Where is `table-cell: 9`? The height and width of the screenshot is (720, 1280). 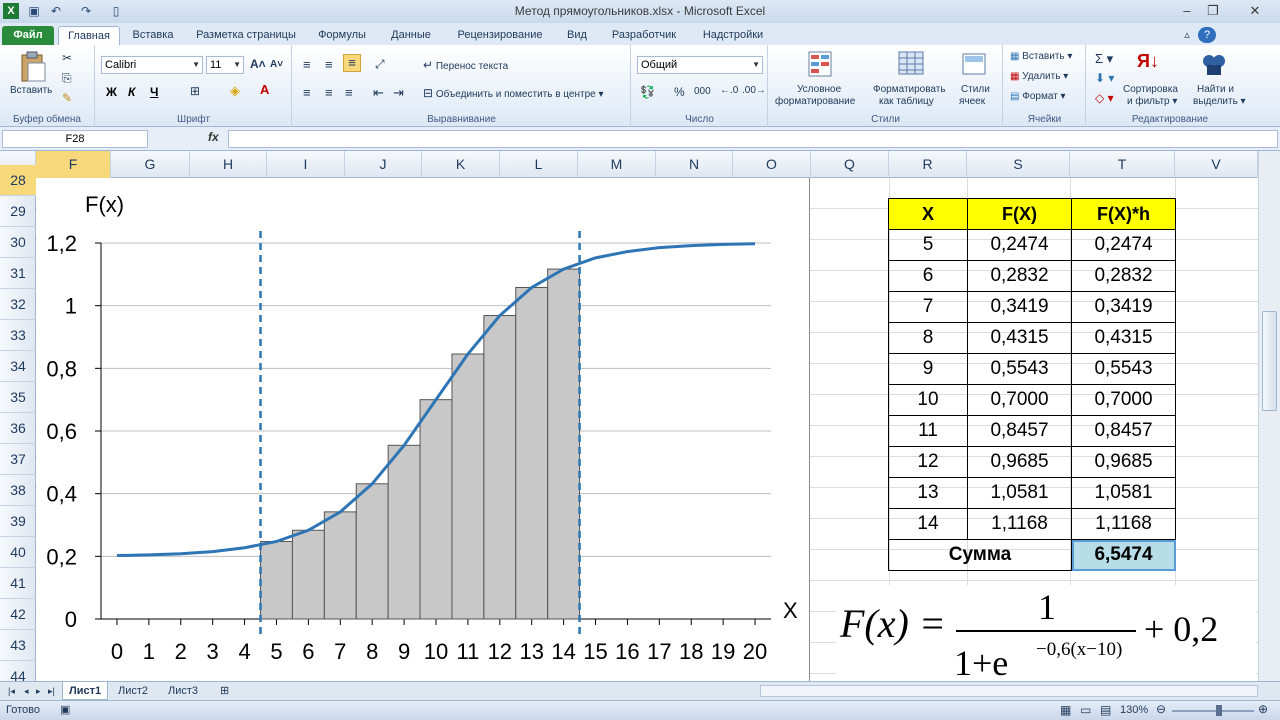 table-cell: 9 is located at coordinates (928, 369).